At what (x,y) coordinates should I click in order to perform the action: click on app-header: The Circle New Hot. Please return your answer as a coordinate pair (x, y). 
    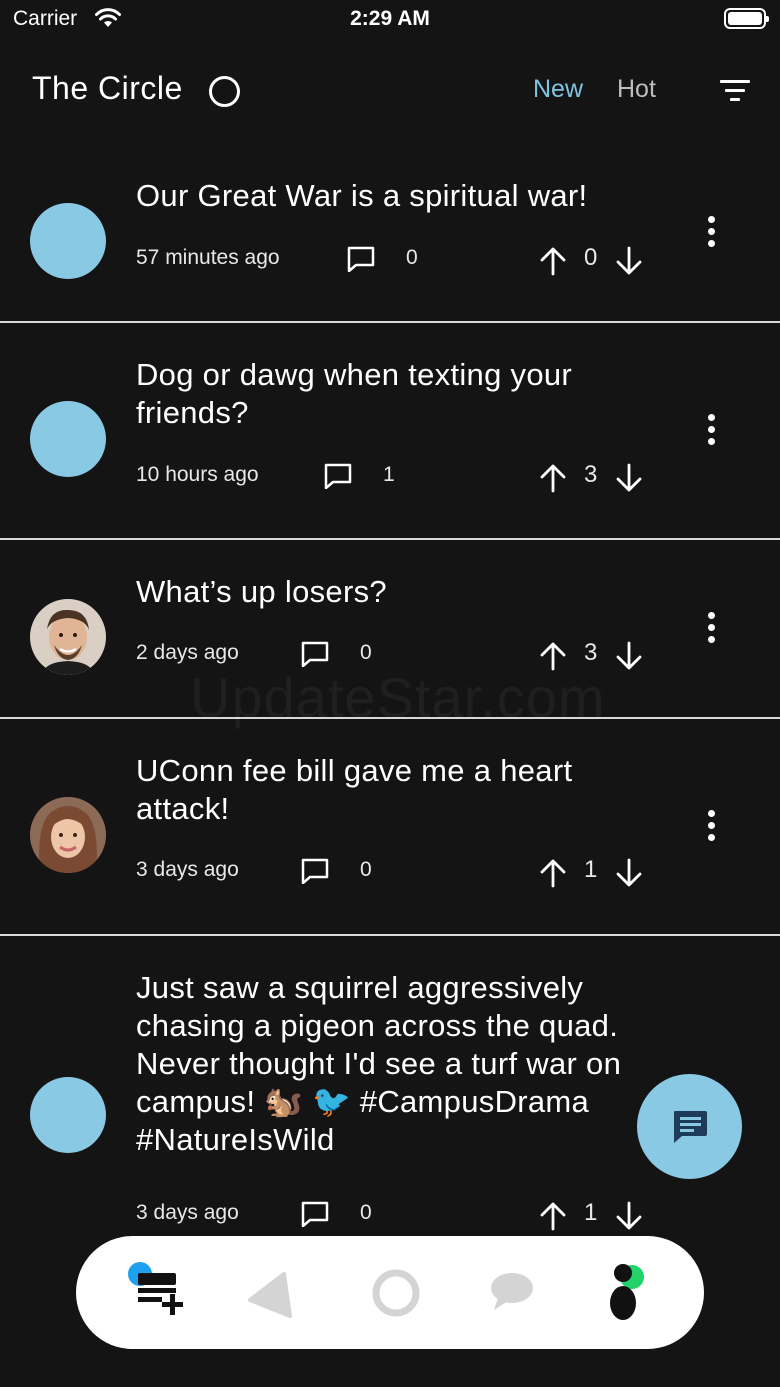
    Looking at the image, I should click on (390, 90).